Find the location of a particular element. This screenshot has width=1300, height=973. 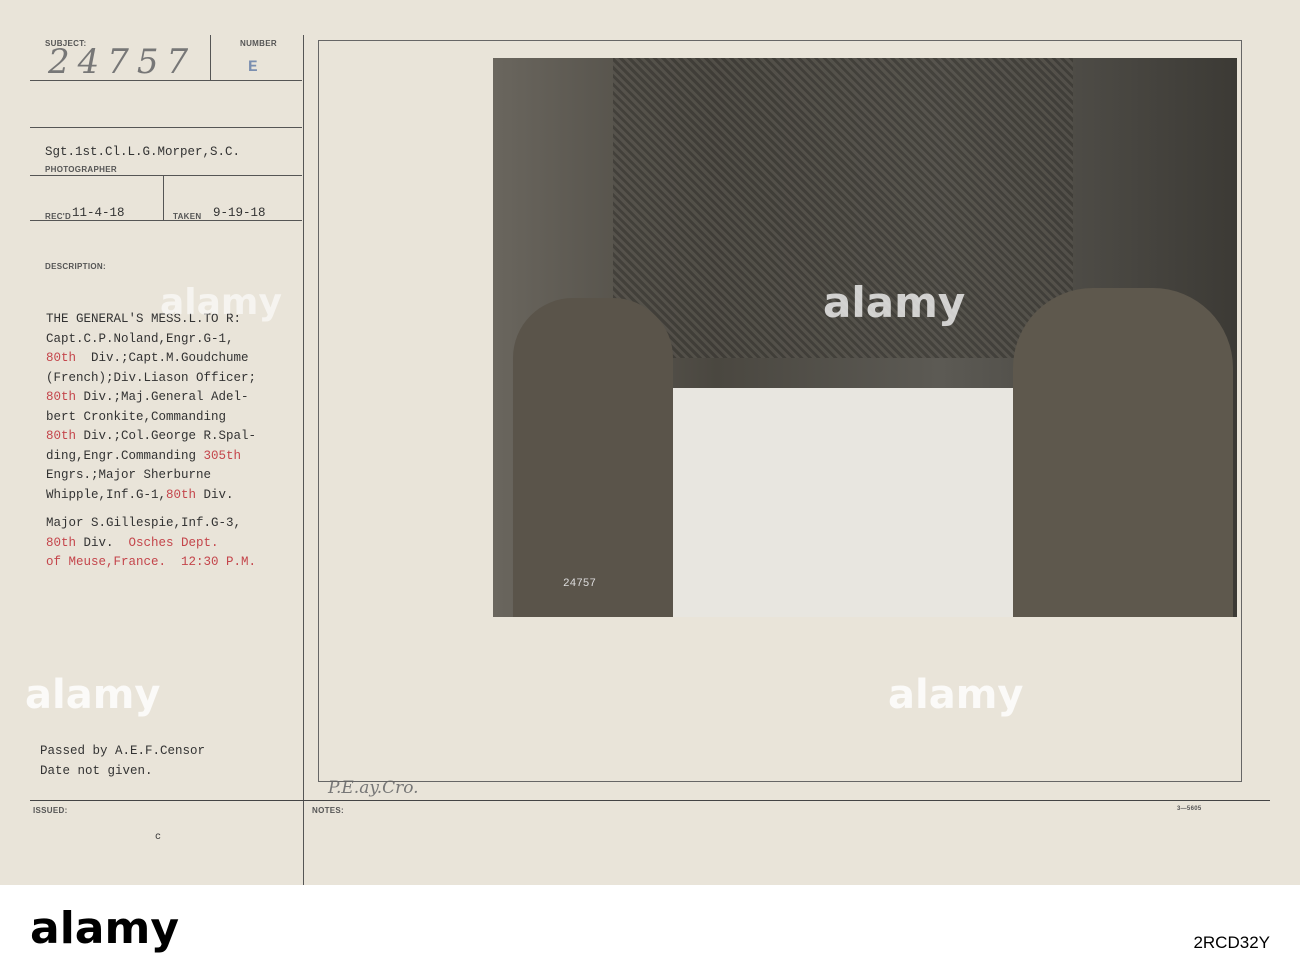

description-segment: Capt.C.P.Noland,Engr.G-1, is located at coordinates (140, 338).